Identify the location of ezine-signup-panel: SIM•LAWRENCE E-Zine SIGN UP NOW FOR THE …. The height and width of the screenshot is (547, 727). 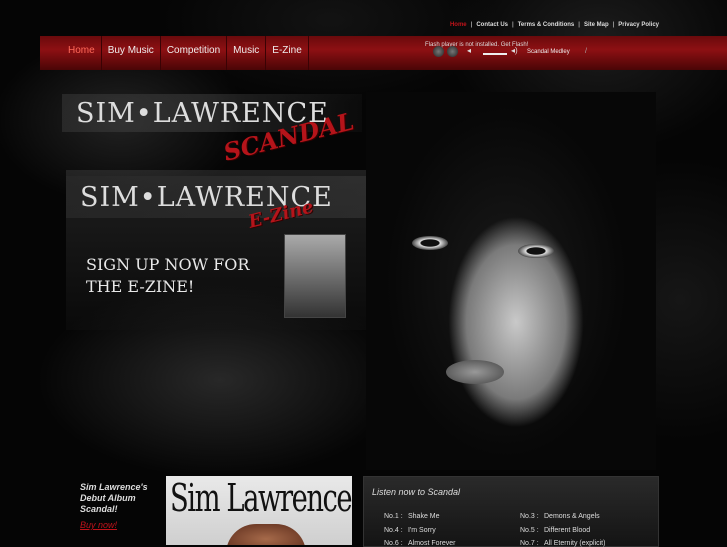
(216, 250).